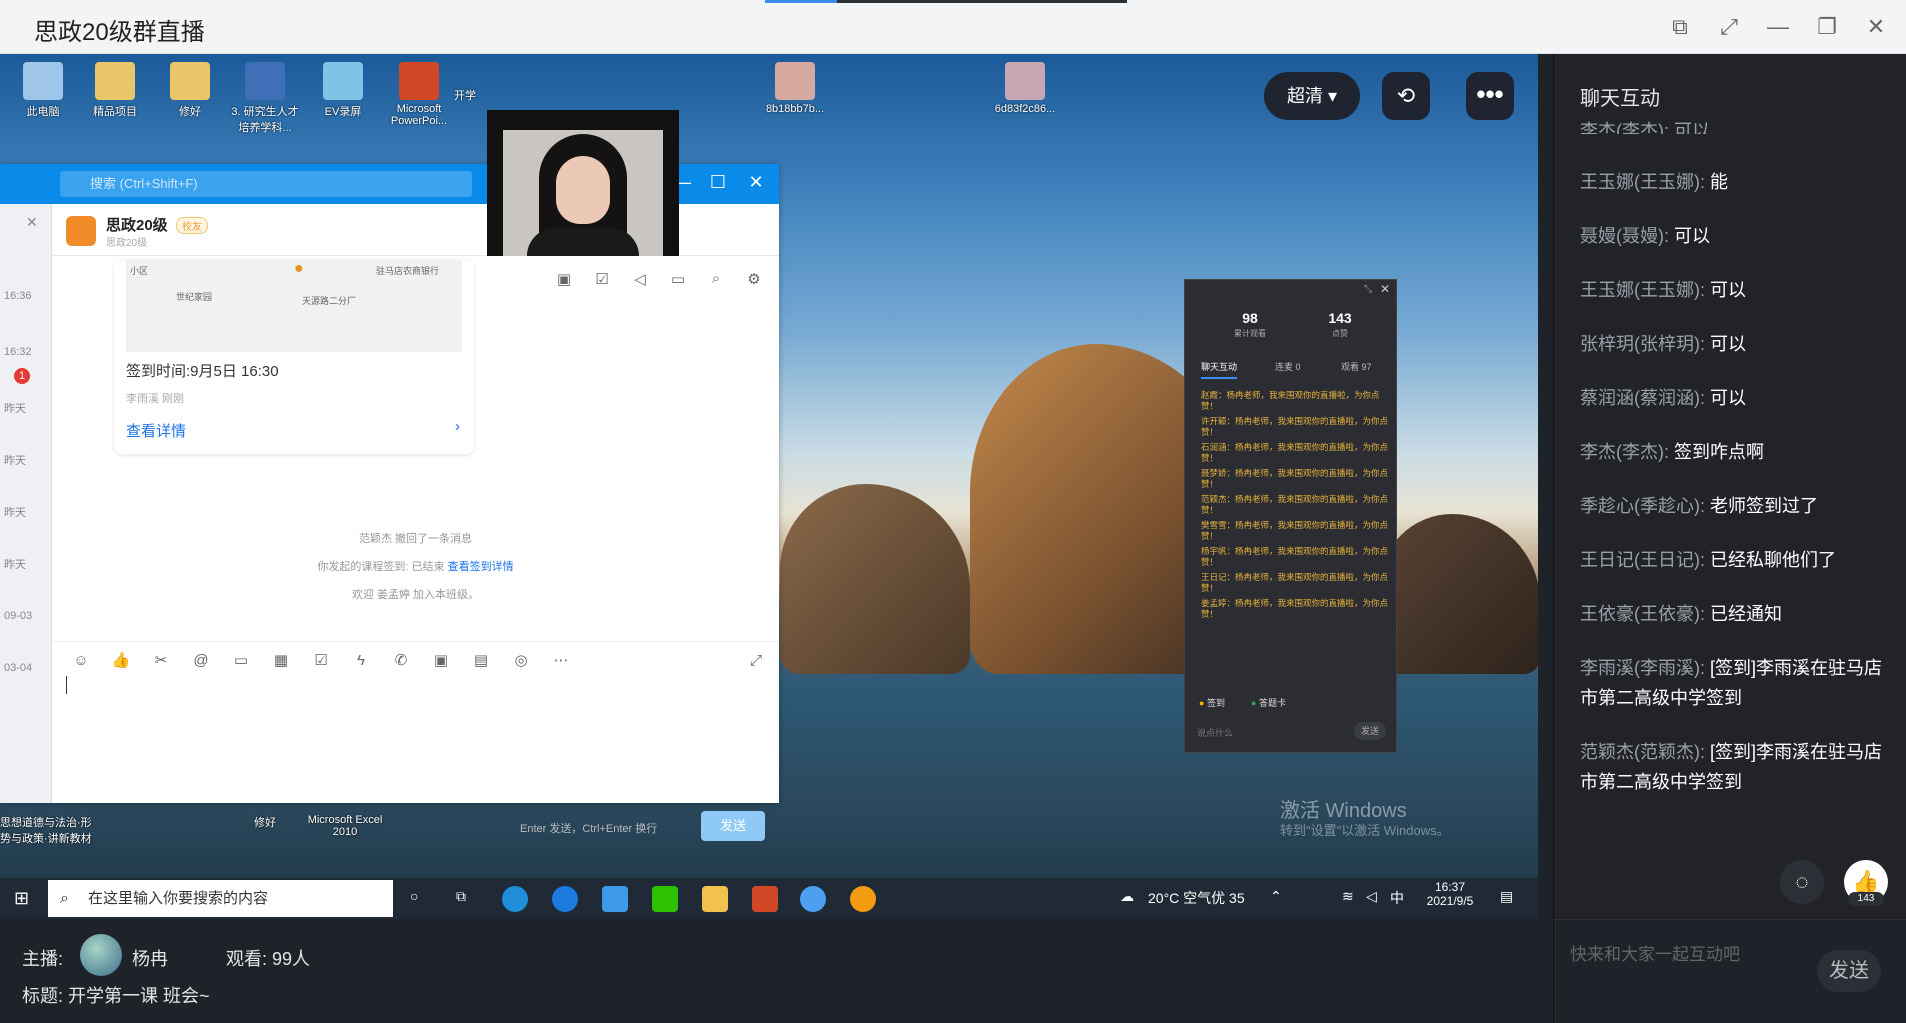 The width and height of the screenshot is (1906, 1023). I want to click on desktop-icon: 思想道德与法治·形势与政策·讲新教材, so click(50, 830).